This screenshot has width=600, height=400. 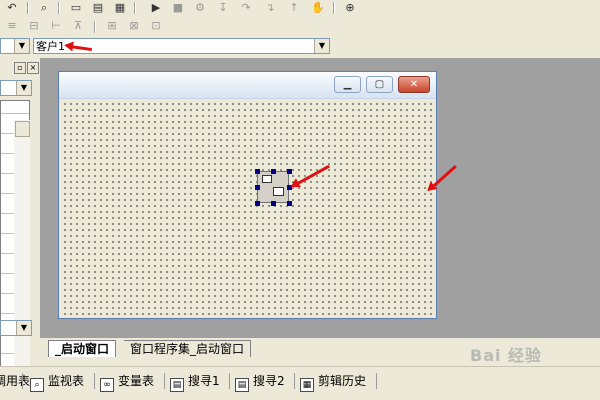 I want to click on tab-start-window: _启动窗口, so click(x=82, y=348).